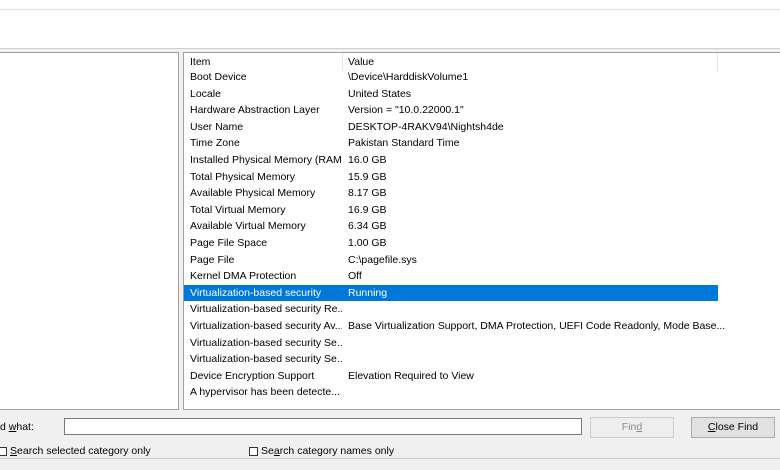 Image resolution: width=780 pixels, height=470 pixels. Describe the element at coordinates (406, 110) in the screenshot. I see `row-item-value: Version = "10.0.22000.1"` at that location.